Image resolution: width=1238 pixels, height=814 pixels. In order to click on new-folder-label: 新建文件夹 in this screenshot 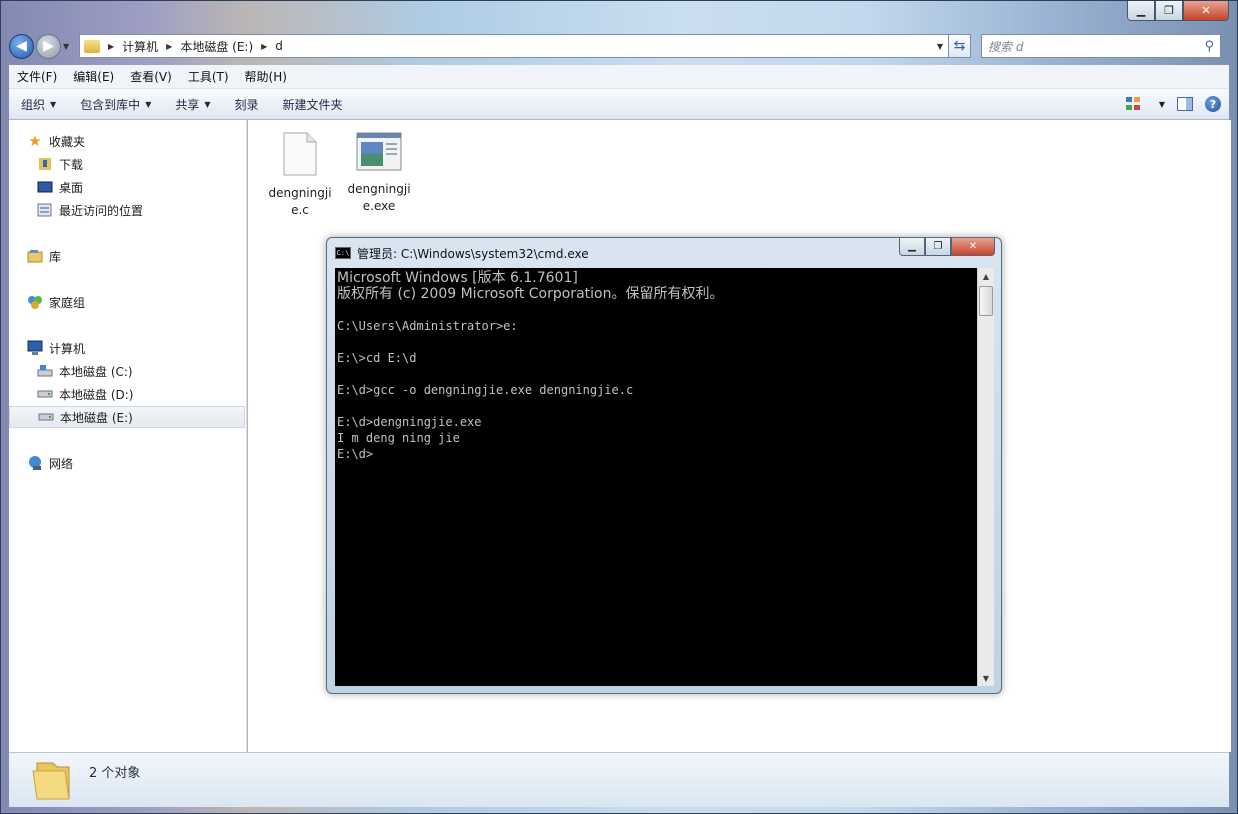, I will do `click(312, 104)`.